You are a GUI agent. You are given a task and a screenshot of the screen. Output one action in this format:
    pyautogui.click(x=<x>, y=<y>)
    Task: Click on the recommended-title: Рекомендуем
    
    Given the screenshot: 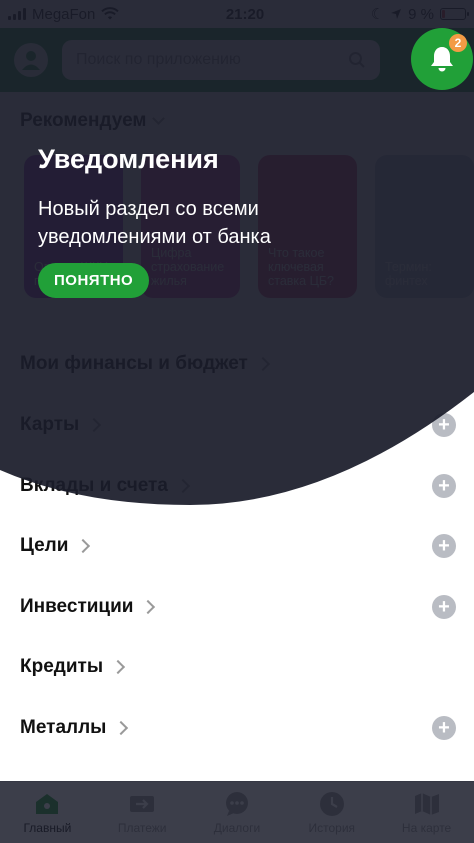 What is the action you would take?
    pyautogui.click(x=93, y=121)
    